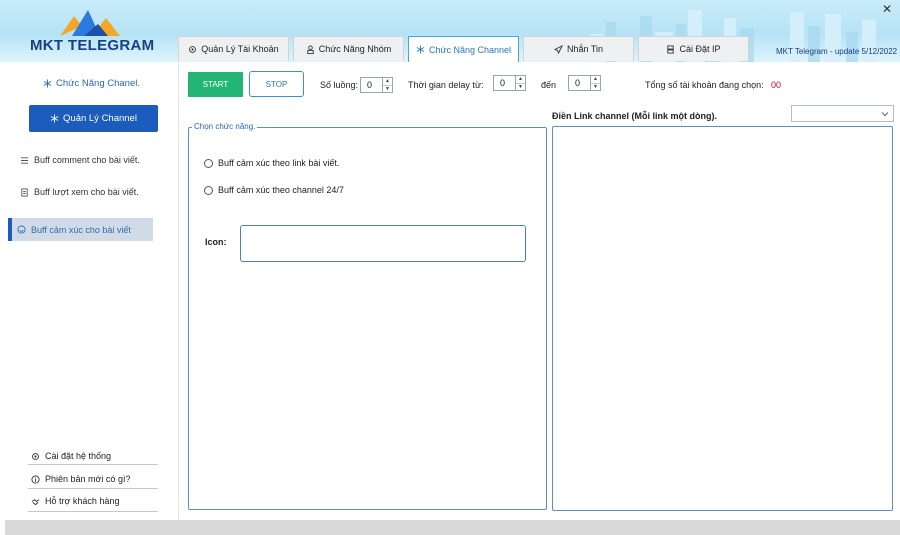  I want to click on tab-ip-settings: Cài Đặt IP, so click(693, 48).